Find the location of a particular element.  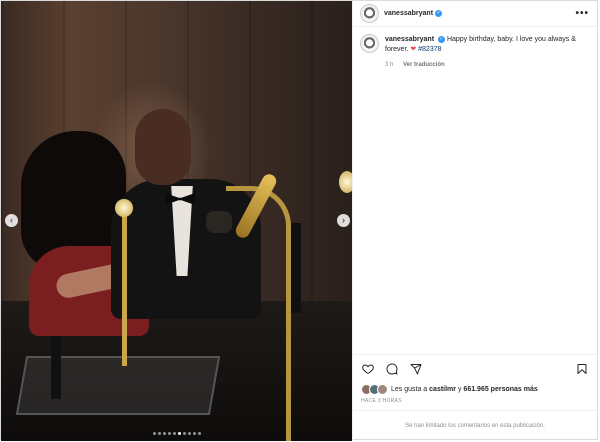

photo-post is located at coordinates (296, 268).